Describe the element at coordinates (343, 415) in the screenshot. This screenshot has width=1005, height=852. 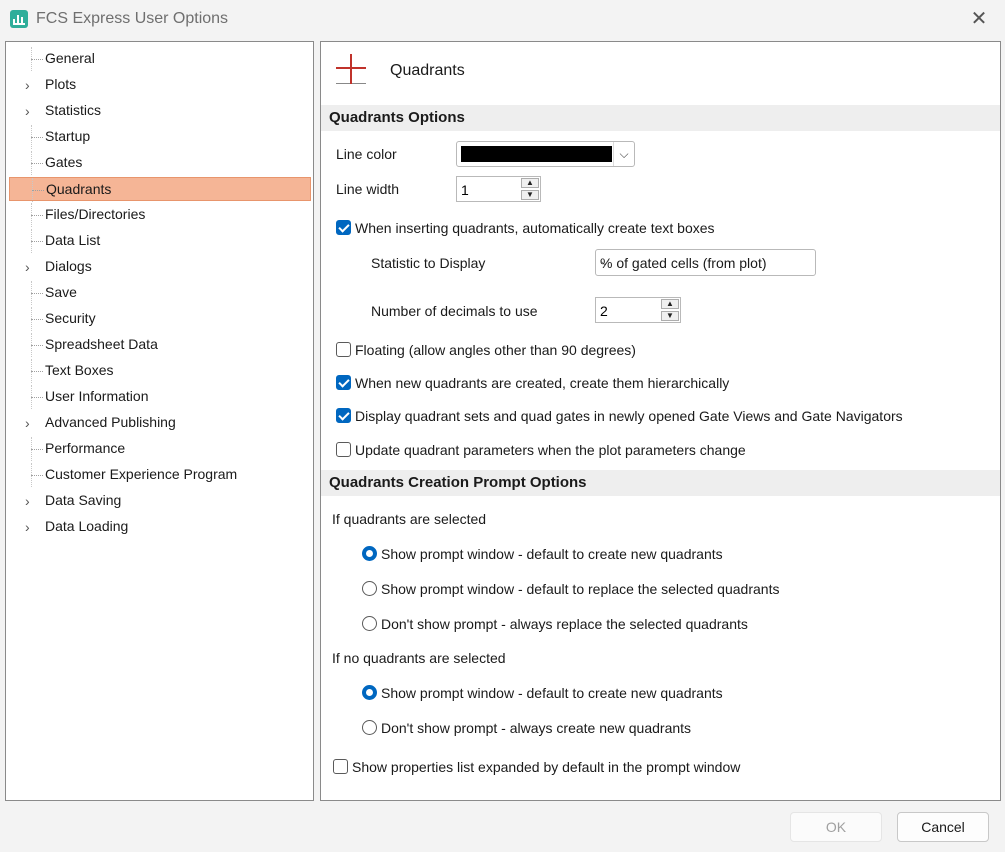
I see `display-sets-checkbox` at that location.